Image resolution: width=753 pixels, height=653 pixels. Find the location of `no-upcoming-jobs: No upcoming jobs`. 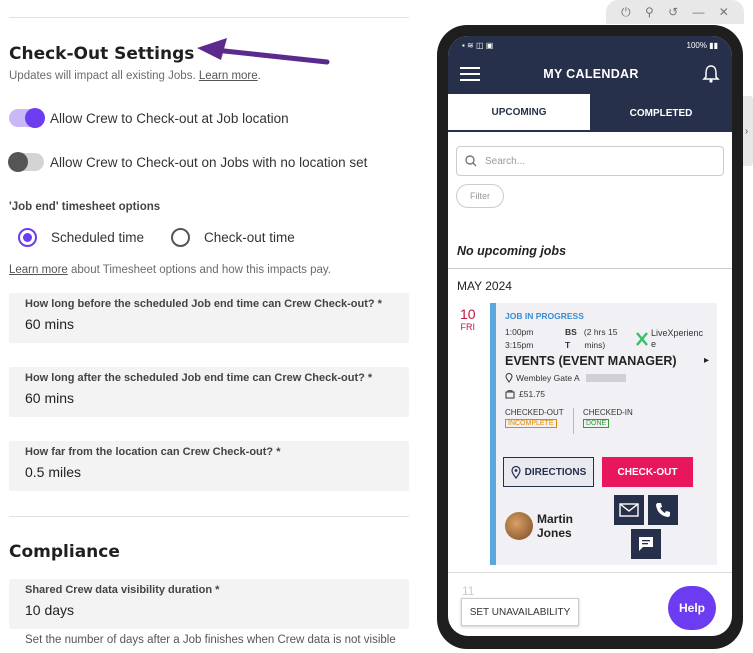

no-upcoming-jobs: No upcoming jobs is located at coordinates (512, 251).